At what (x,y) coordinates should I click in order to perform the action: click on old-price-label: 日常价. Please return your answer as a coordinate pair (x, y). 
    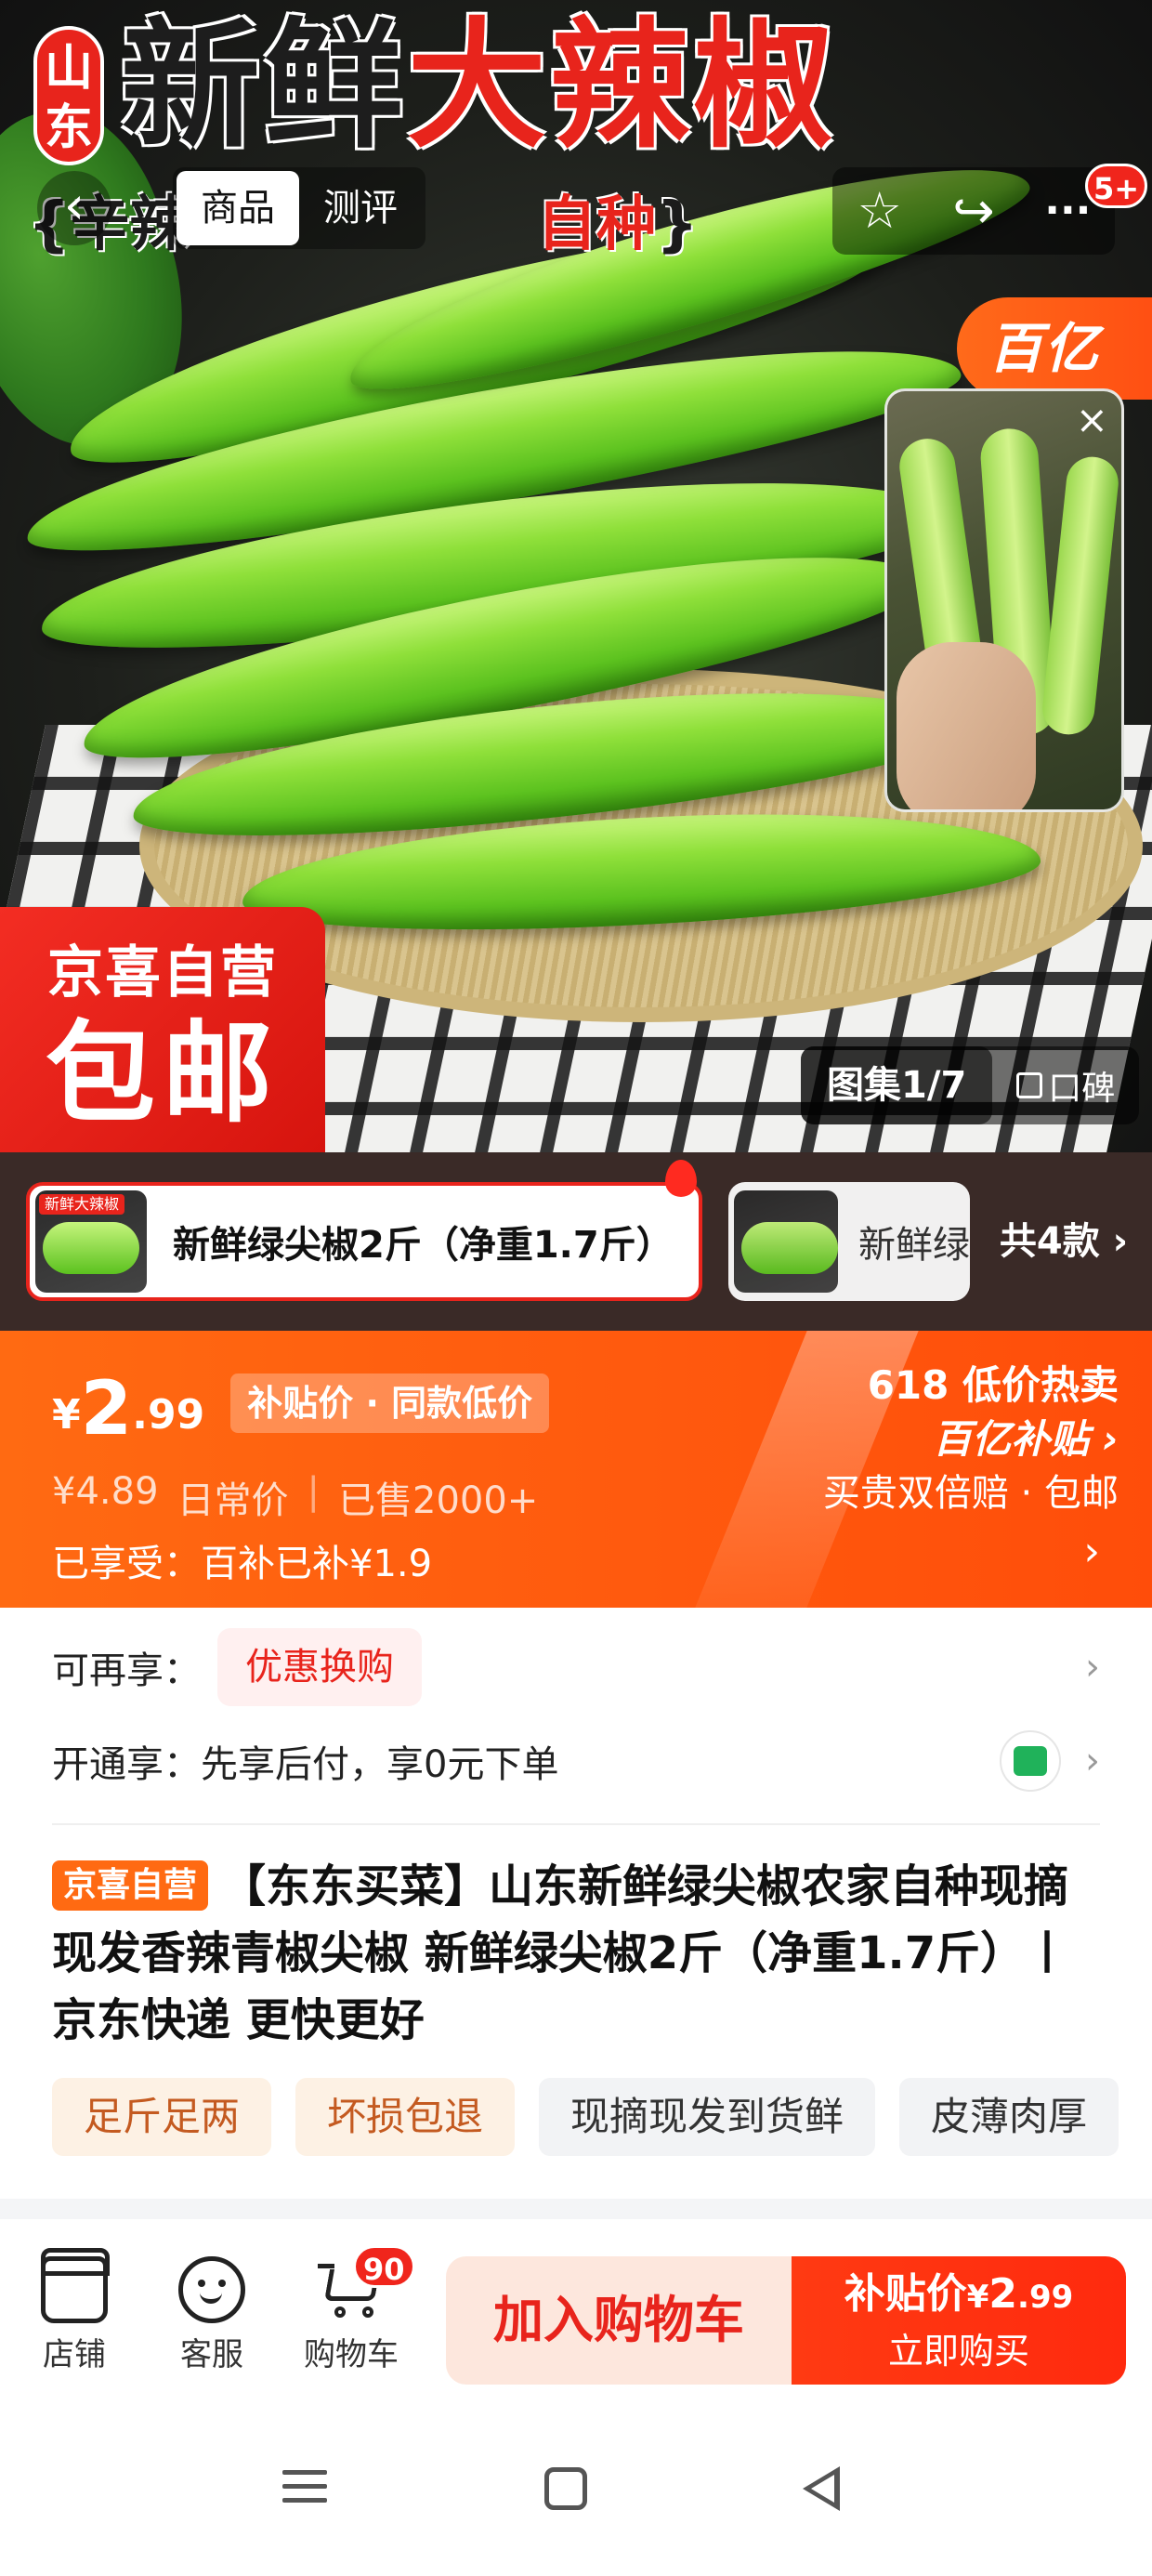
    Looking at the image, I should click on (233, 1500).